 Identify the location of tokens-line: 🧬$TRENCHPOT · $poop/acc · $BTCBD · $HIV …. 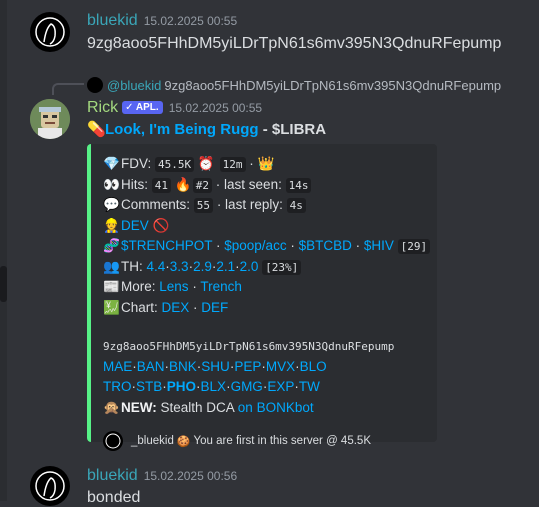
(267, 246).